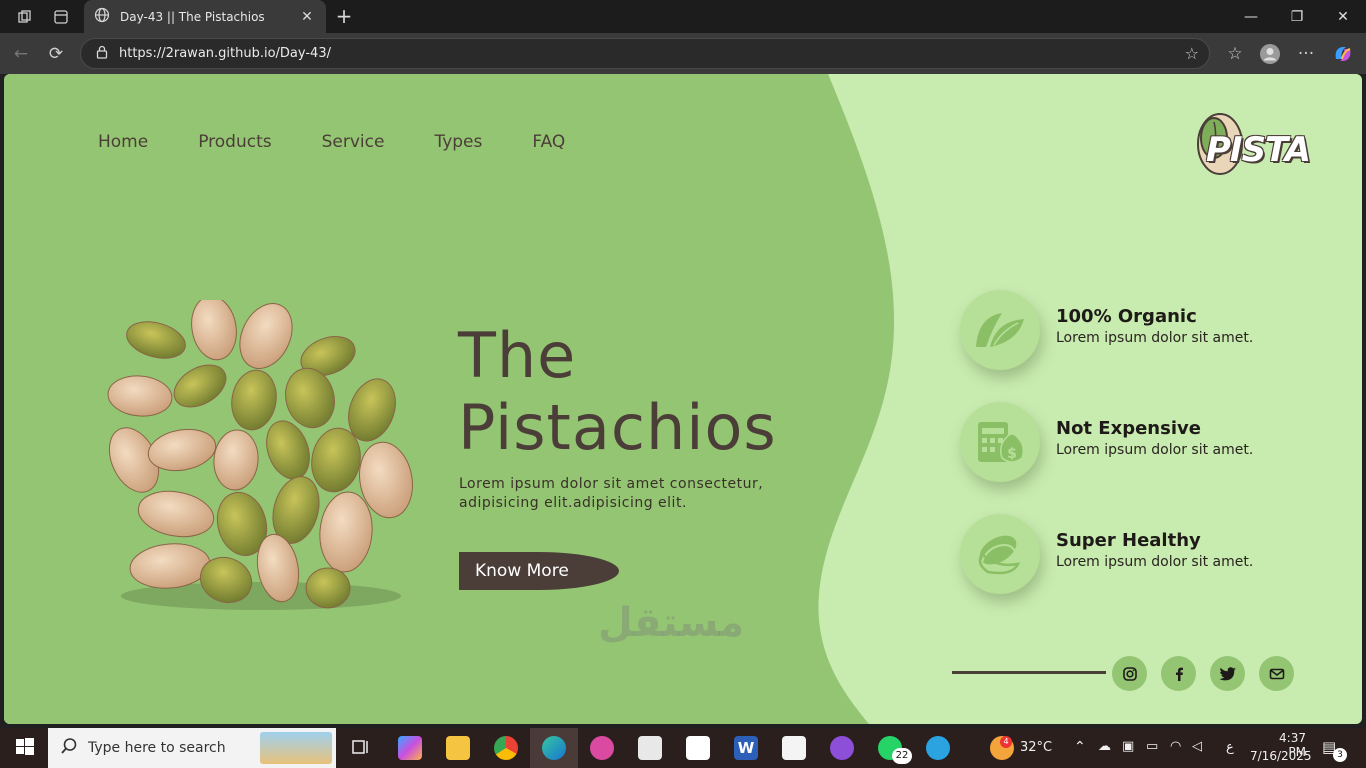  I want to click on feature-organic: 100% Organic Lorem ipsum dolor sit amet., so click(1150, 331).